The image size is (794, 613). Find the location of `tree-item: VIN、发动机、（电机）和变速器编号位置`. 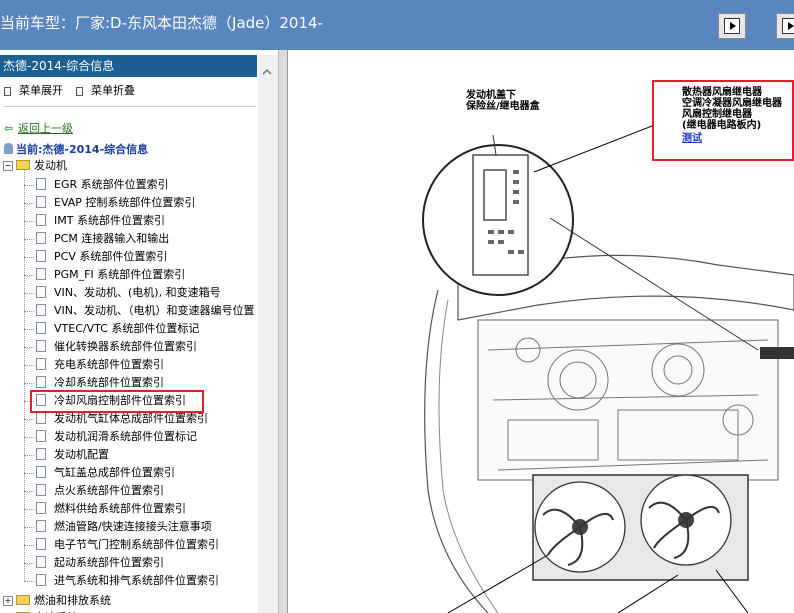

tree-item: VIN、发动机、（电机）和变速器编号位置 is located at coordinates (145, 311).